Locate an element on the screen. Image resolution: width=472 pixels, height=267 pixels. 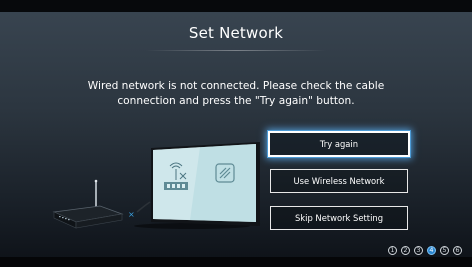
top-letterbox is located at coordinates (236, 6).